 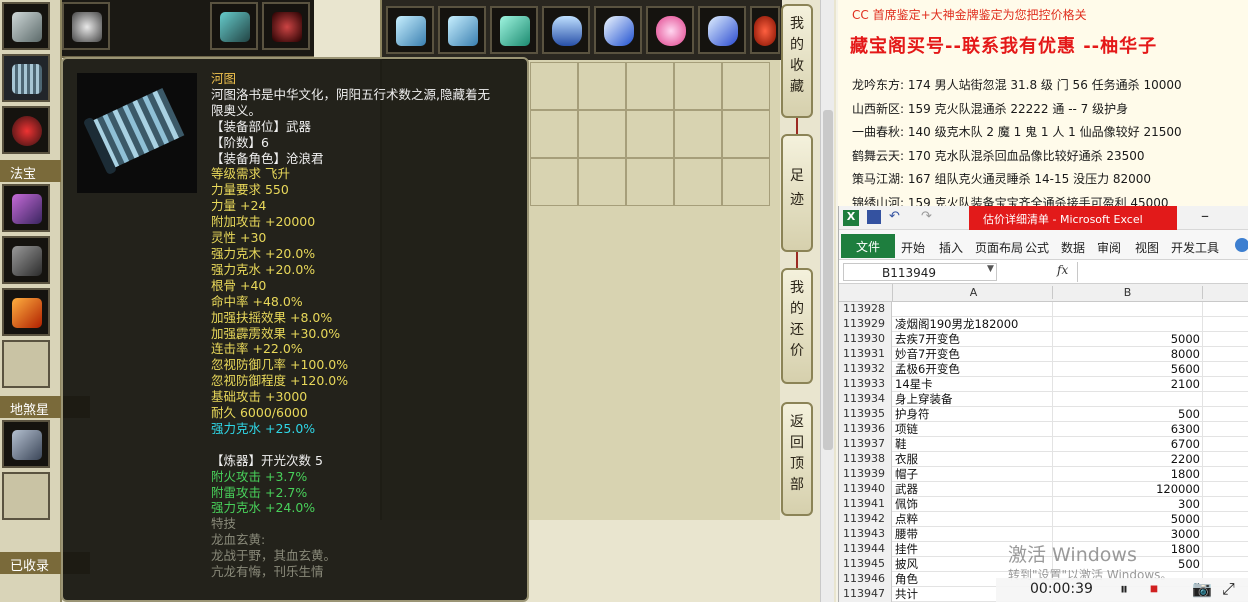 I want to click on column-header-a: A, so click(x=974, y=292).